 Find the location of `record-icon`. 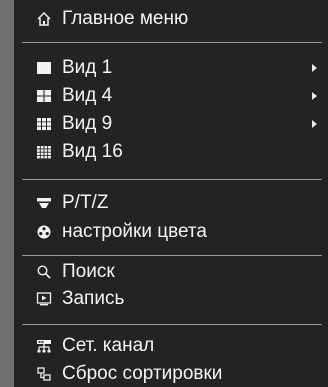

record-icon is located at coordinates (44, 299).